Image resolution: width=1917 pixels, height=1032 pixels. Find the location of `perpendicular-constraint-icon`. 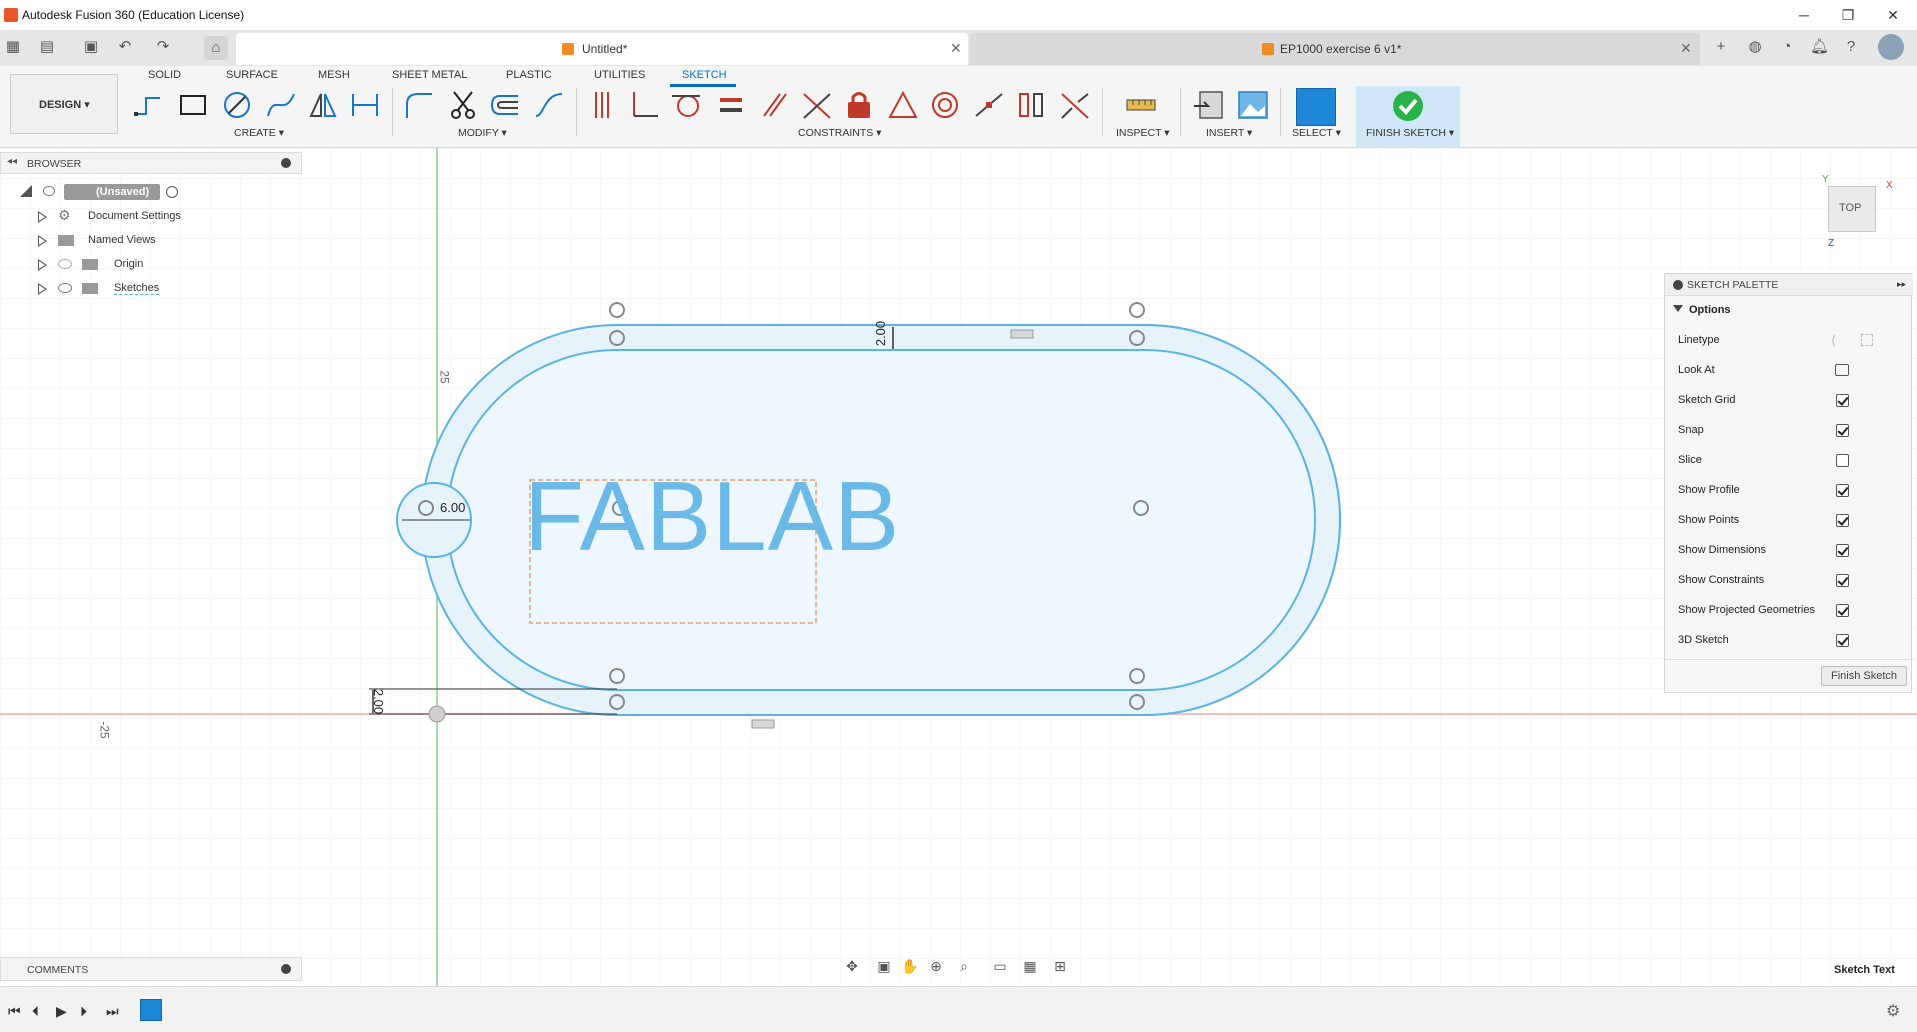

perpendicular-constraint-icon is located at coordinates (645, 105).